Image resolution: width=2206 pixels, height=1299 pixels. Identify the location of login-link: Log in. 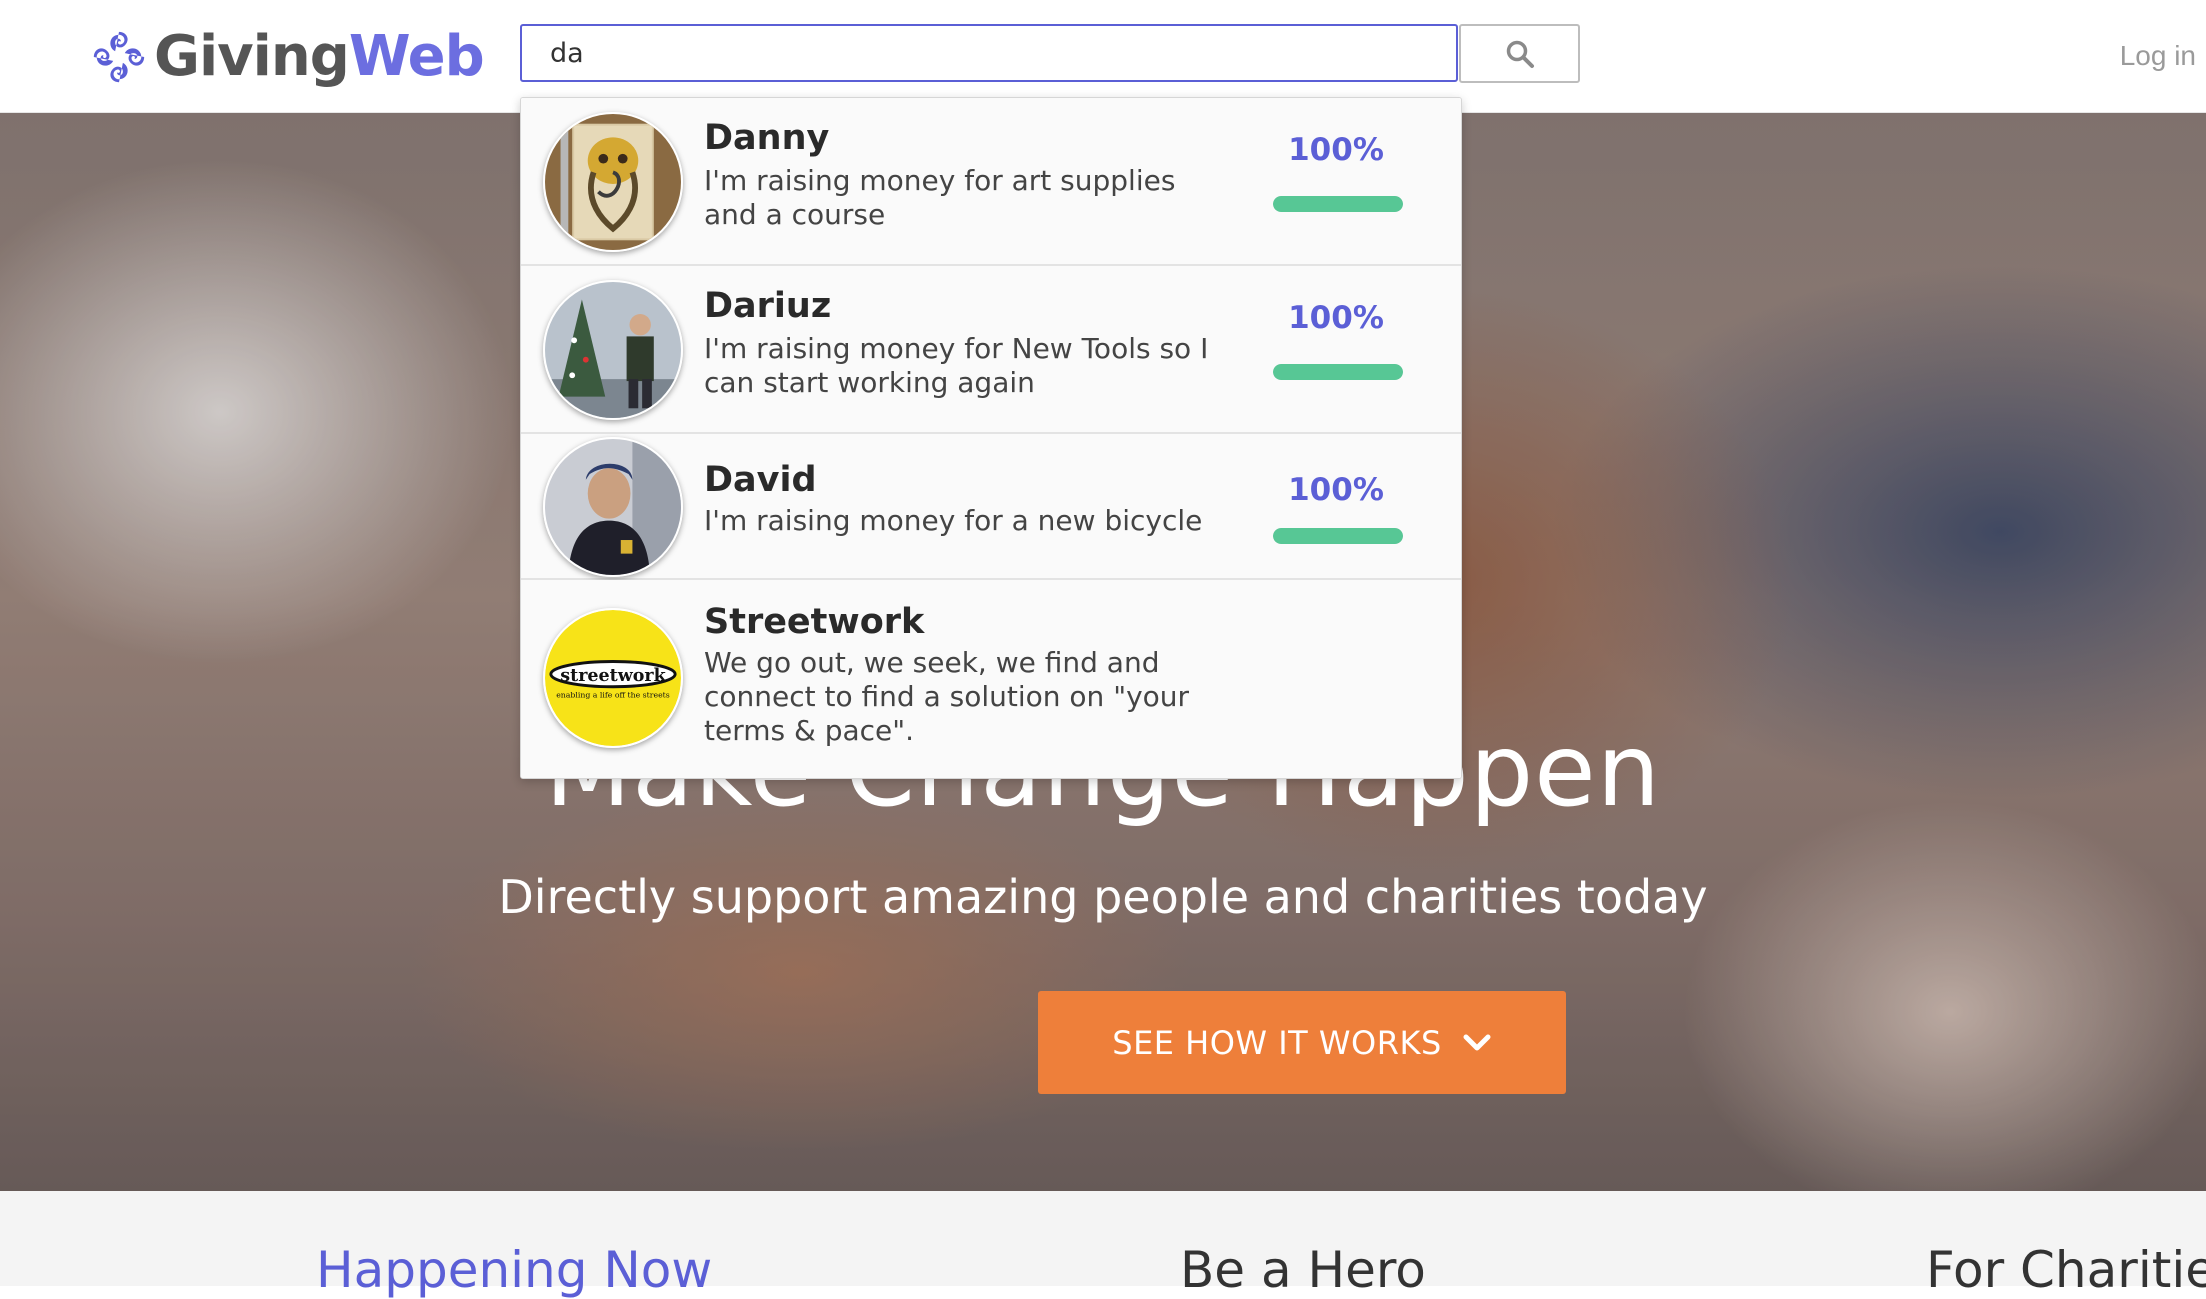
(2158, 56).